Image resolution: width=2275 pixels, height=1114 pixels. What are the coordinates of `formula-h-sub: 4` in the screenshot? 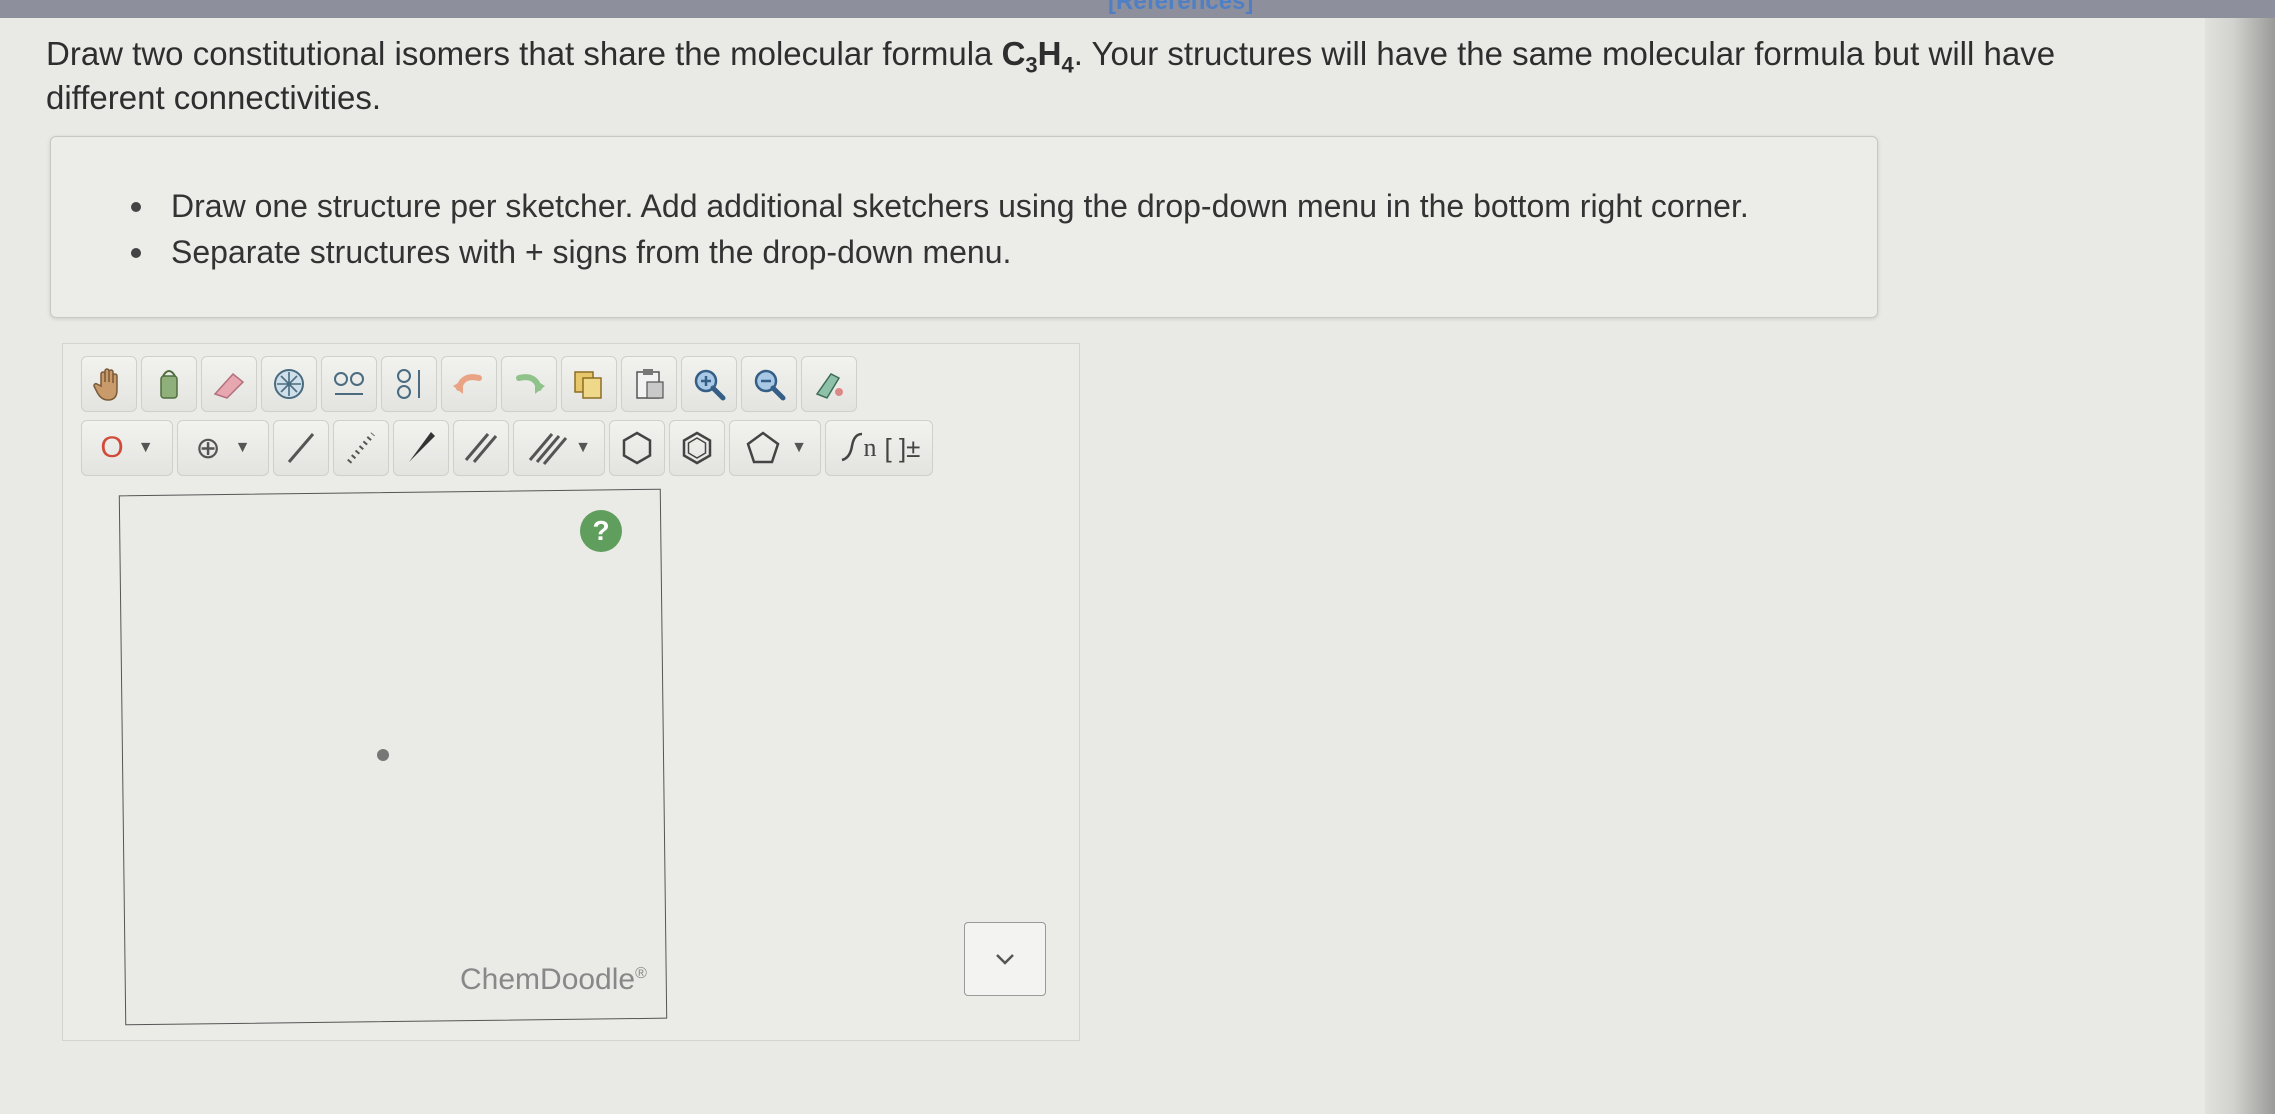 It's located at (1067, 65).